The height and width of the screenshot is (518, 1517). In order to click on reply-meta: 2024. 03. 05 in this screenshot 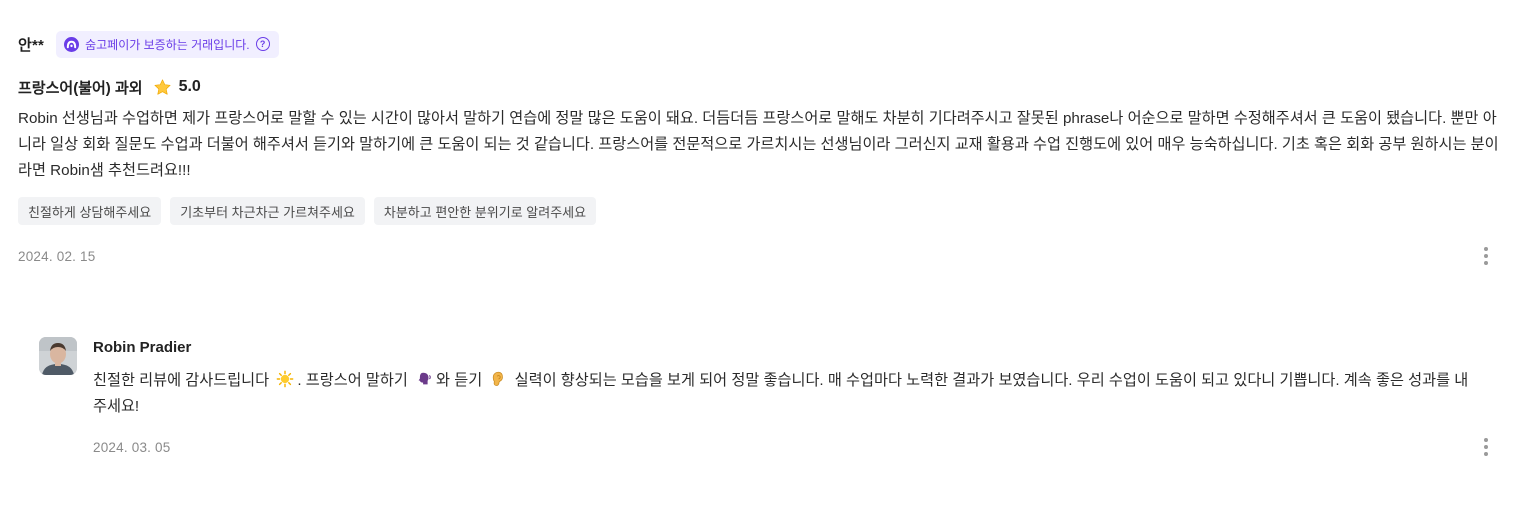, I will do `click(796, 447)`.